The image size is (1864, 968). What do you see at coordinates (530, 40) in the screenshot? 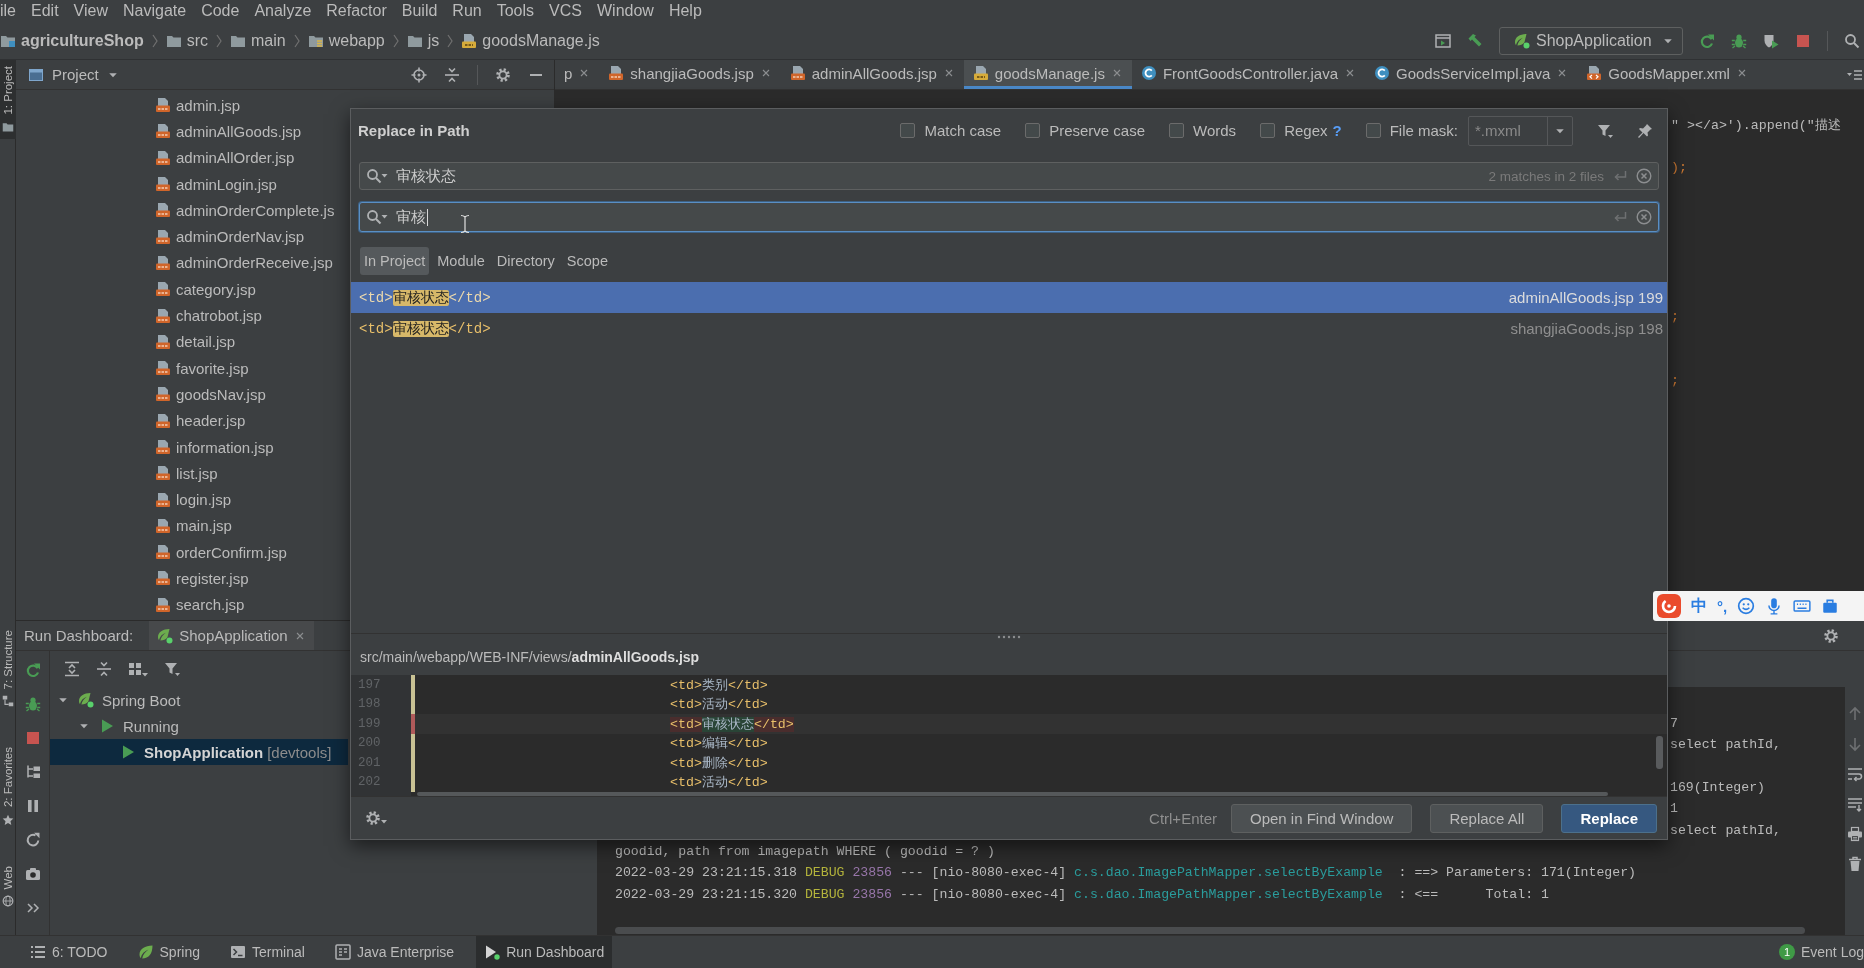
I see `breadcrumb-item: goodsManage.js` at bounding box center [530, 40].